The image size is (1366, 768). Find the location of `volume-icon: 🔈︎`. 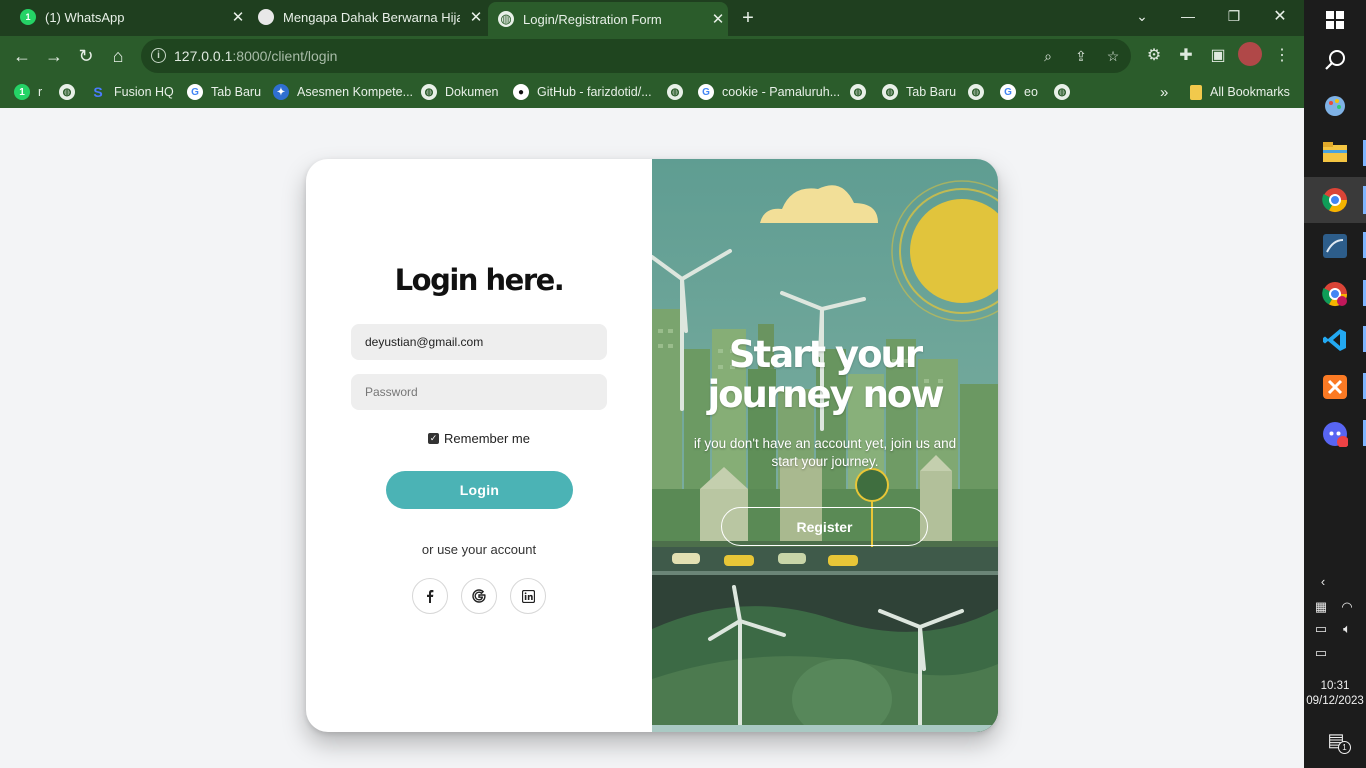

volume-icon: 🔈︎ is located at coordinates (1347, 629).